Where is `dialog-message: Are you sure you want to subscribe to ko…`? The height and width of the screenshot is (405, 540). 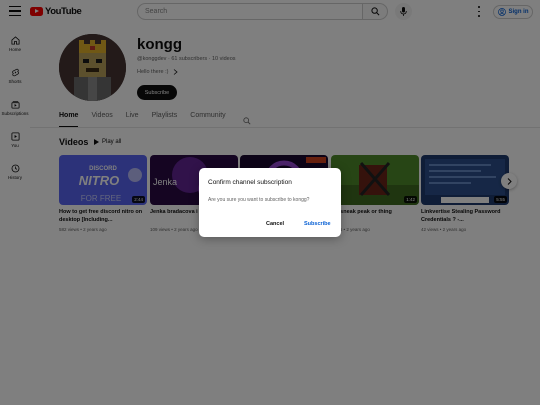 dialog-message: Are you sure you want to subscribe to ko… is located at coordinates (259, 200).